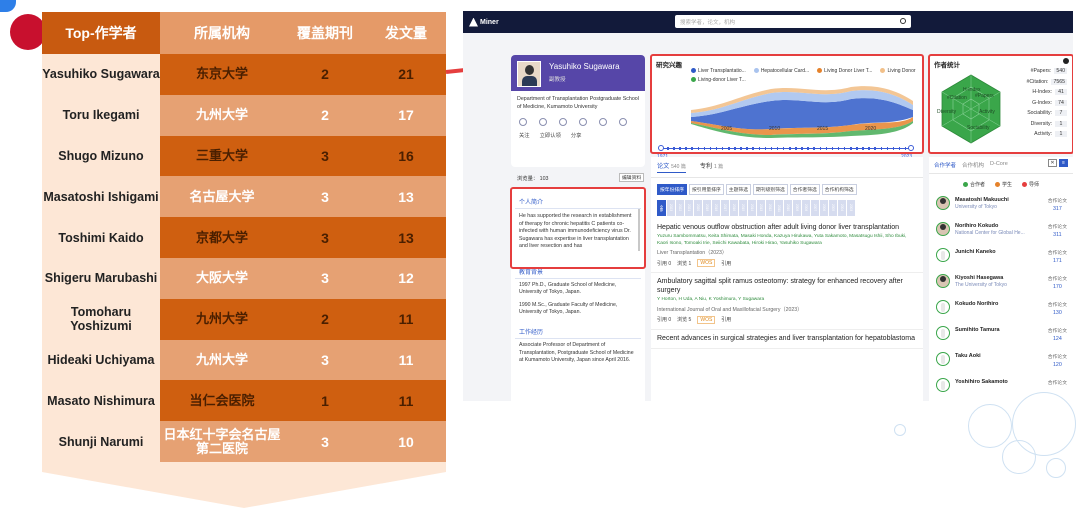 This screenshot has width=1080, height=511. I want to click on year-button: 2009, so click(797, 208).